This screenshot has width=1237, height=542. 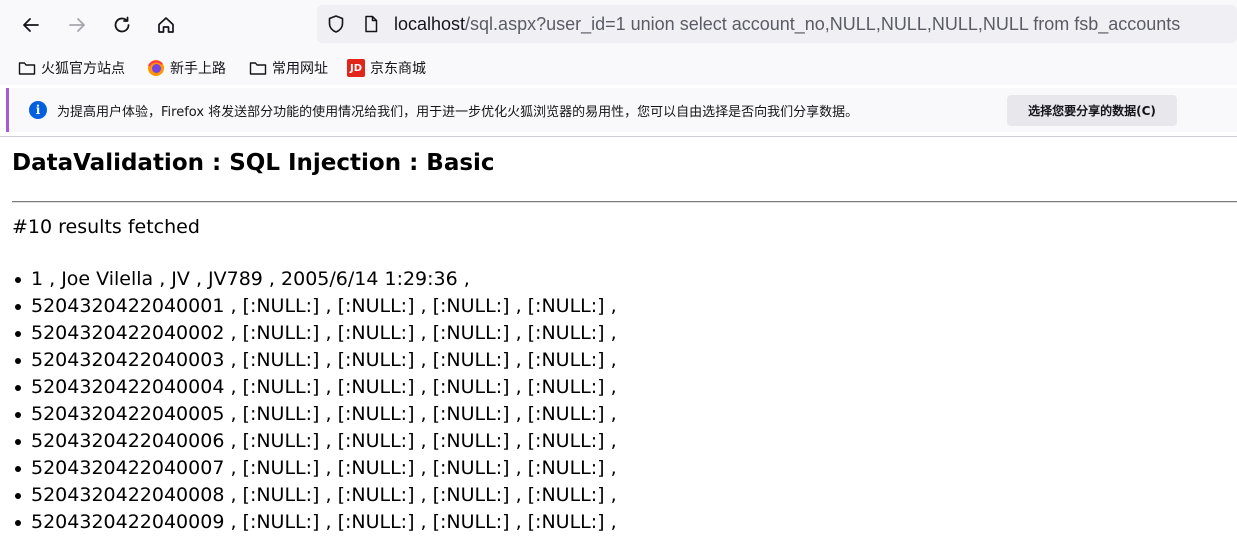 I want to click on horizontal-rule, so click(x=624, y=202).